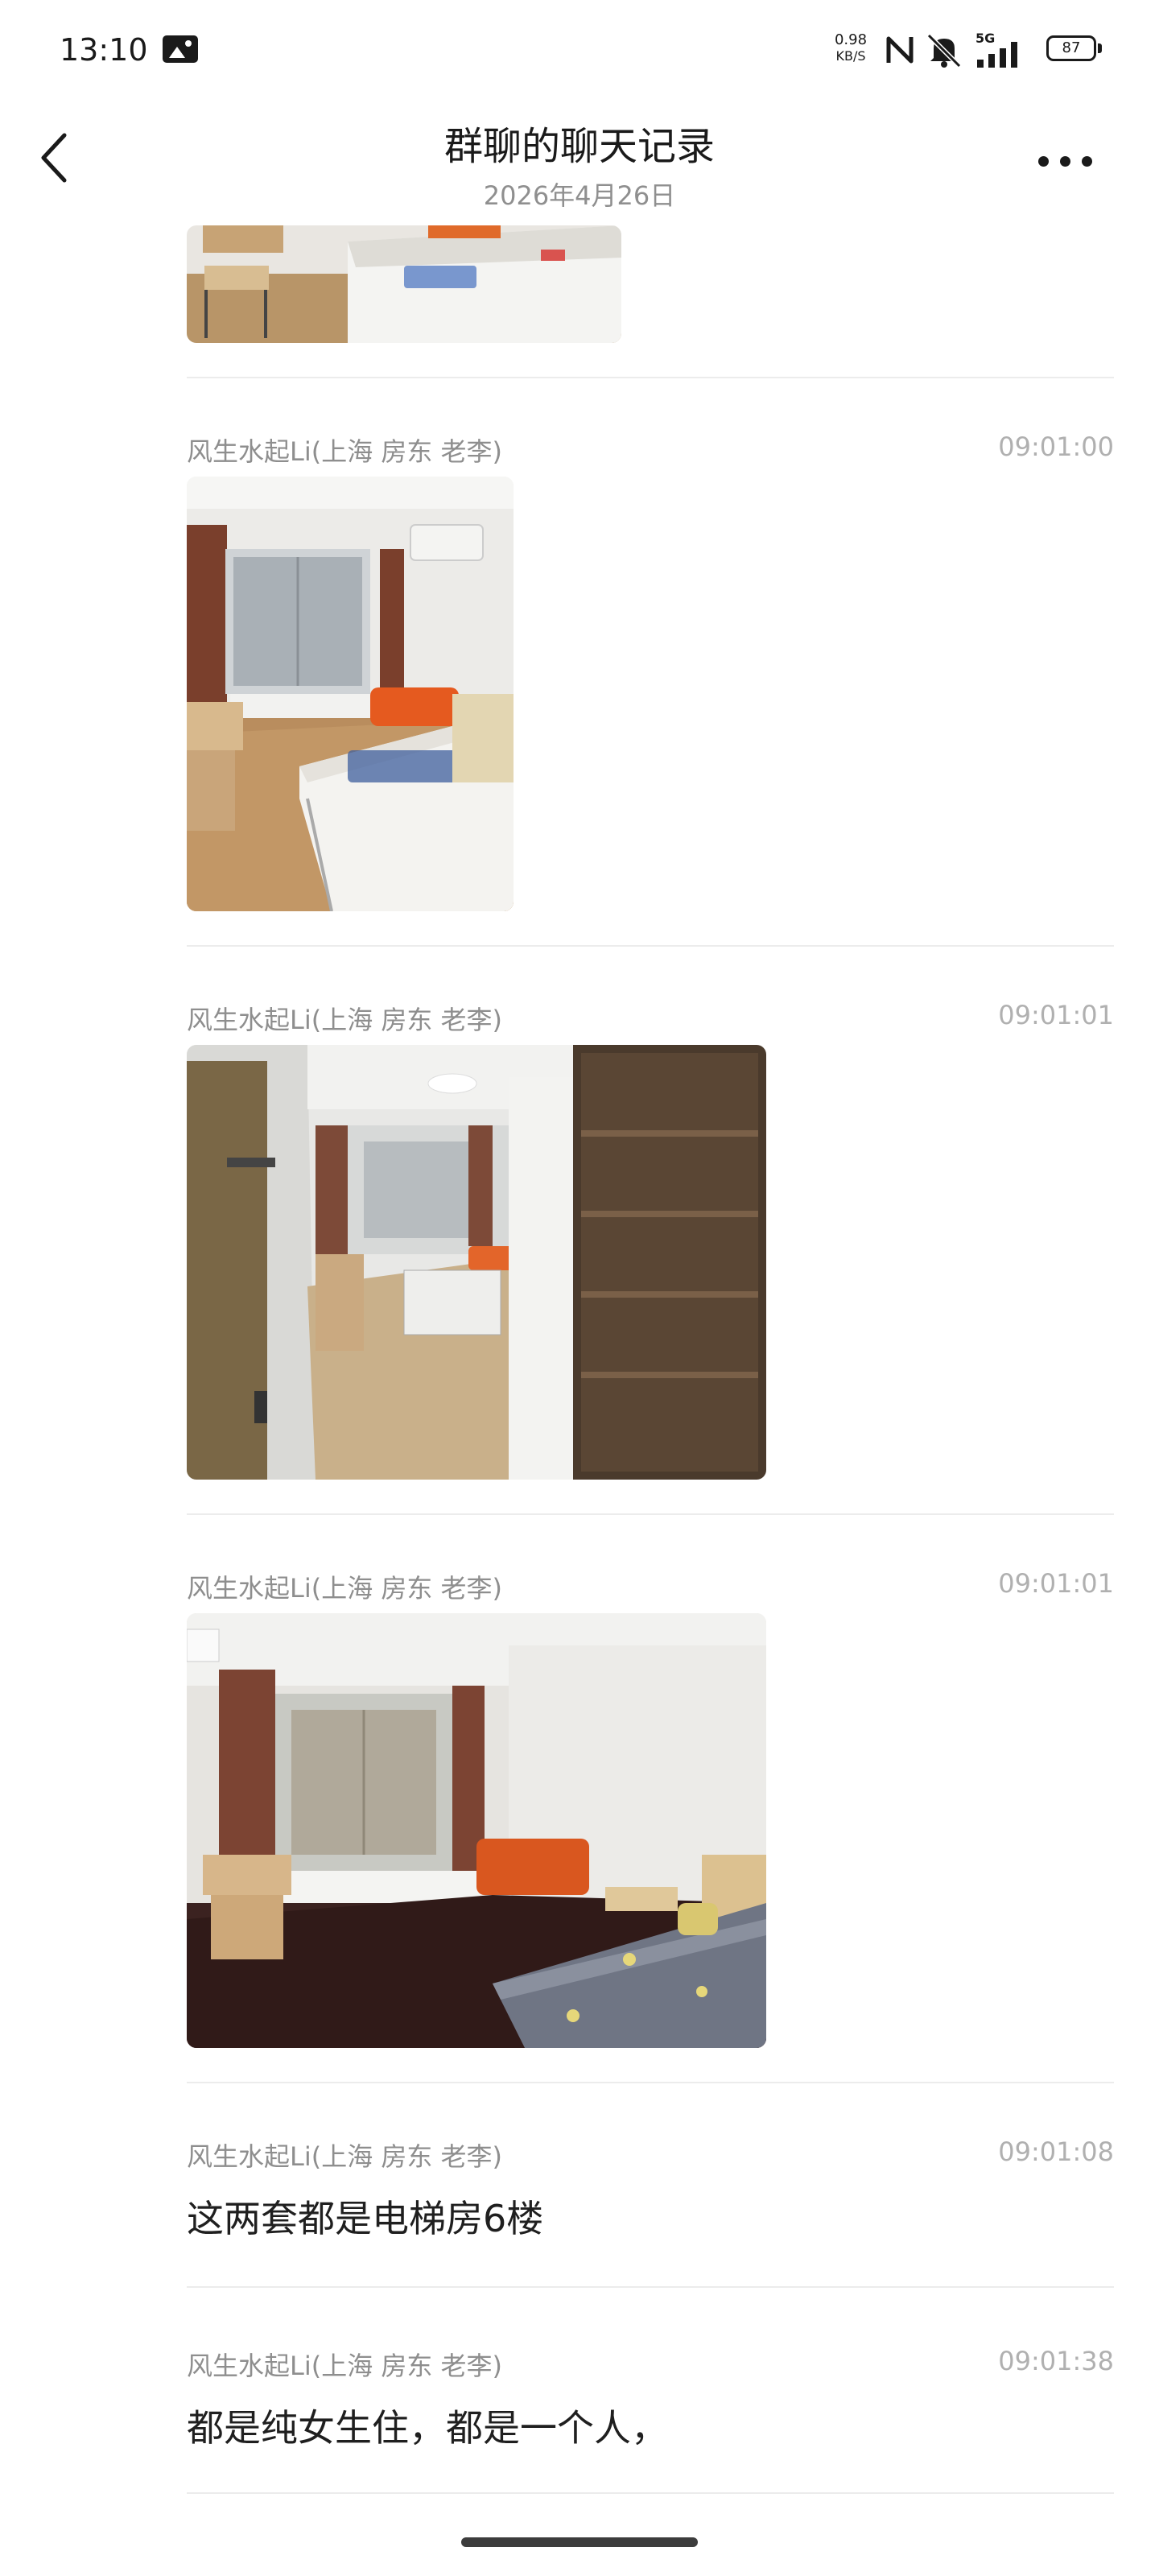 The image size is (1159, 2576). What do you see at coordinates (579, 146) in the screenshot?
I see `page-title: 群聊的聊天记录` at bounding box center [579, 146].